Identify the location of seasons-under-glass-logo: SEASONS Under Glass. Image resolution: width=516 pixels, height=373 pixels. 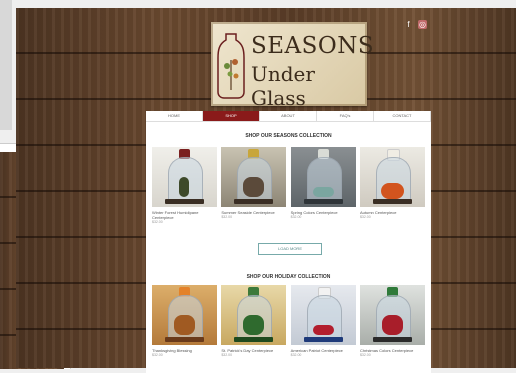
(292, 66).